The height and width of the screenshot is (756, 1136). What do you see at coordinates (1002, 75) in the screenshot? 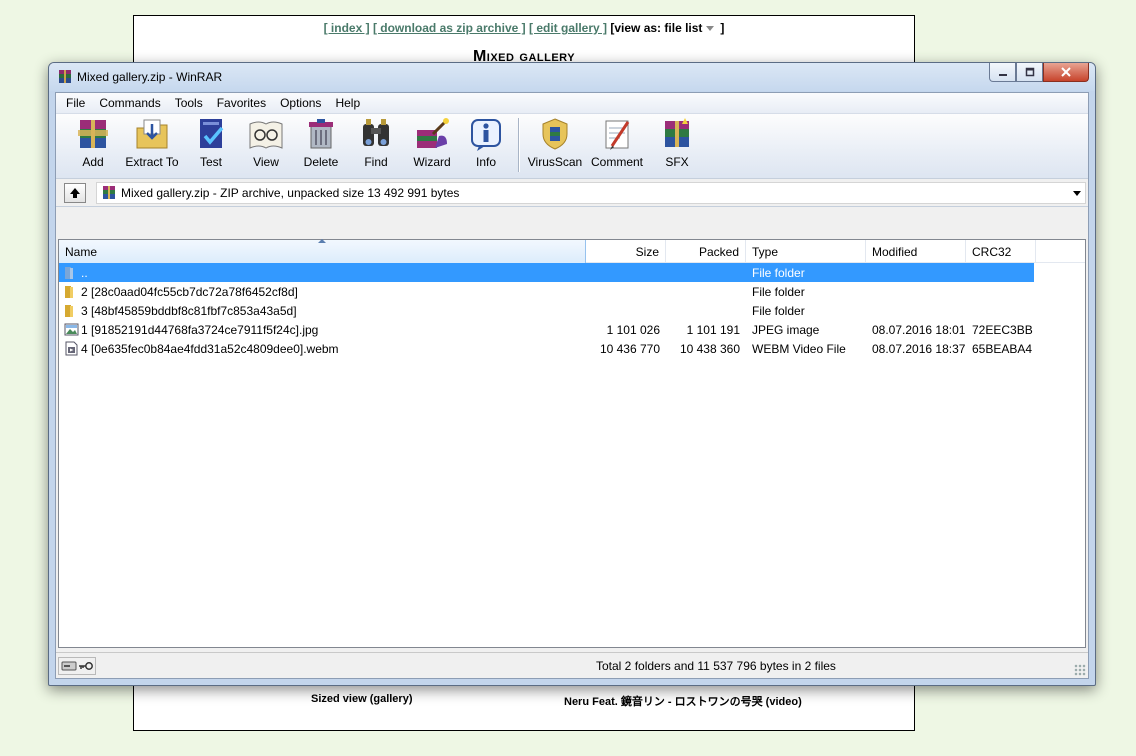
I see `minimize-icon` at bounding box center [1002, 75].